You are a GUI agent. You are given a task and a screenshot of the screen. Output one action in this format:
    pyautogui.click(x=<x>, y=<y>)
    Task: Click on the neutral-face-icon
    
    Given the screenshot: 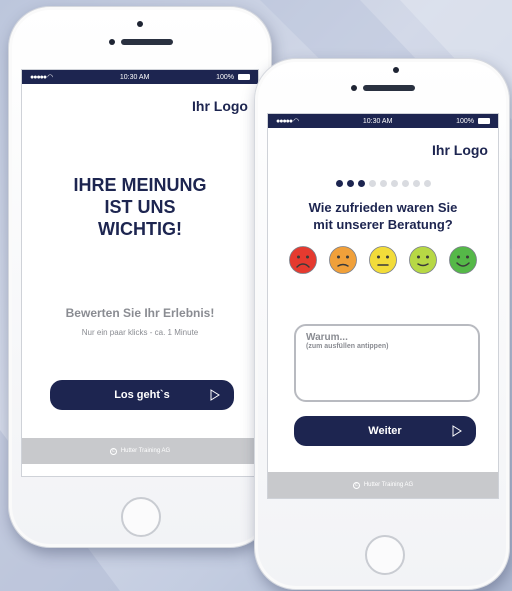 What is the action you would take?
    pyautogui.click(x=383, y=260)
    